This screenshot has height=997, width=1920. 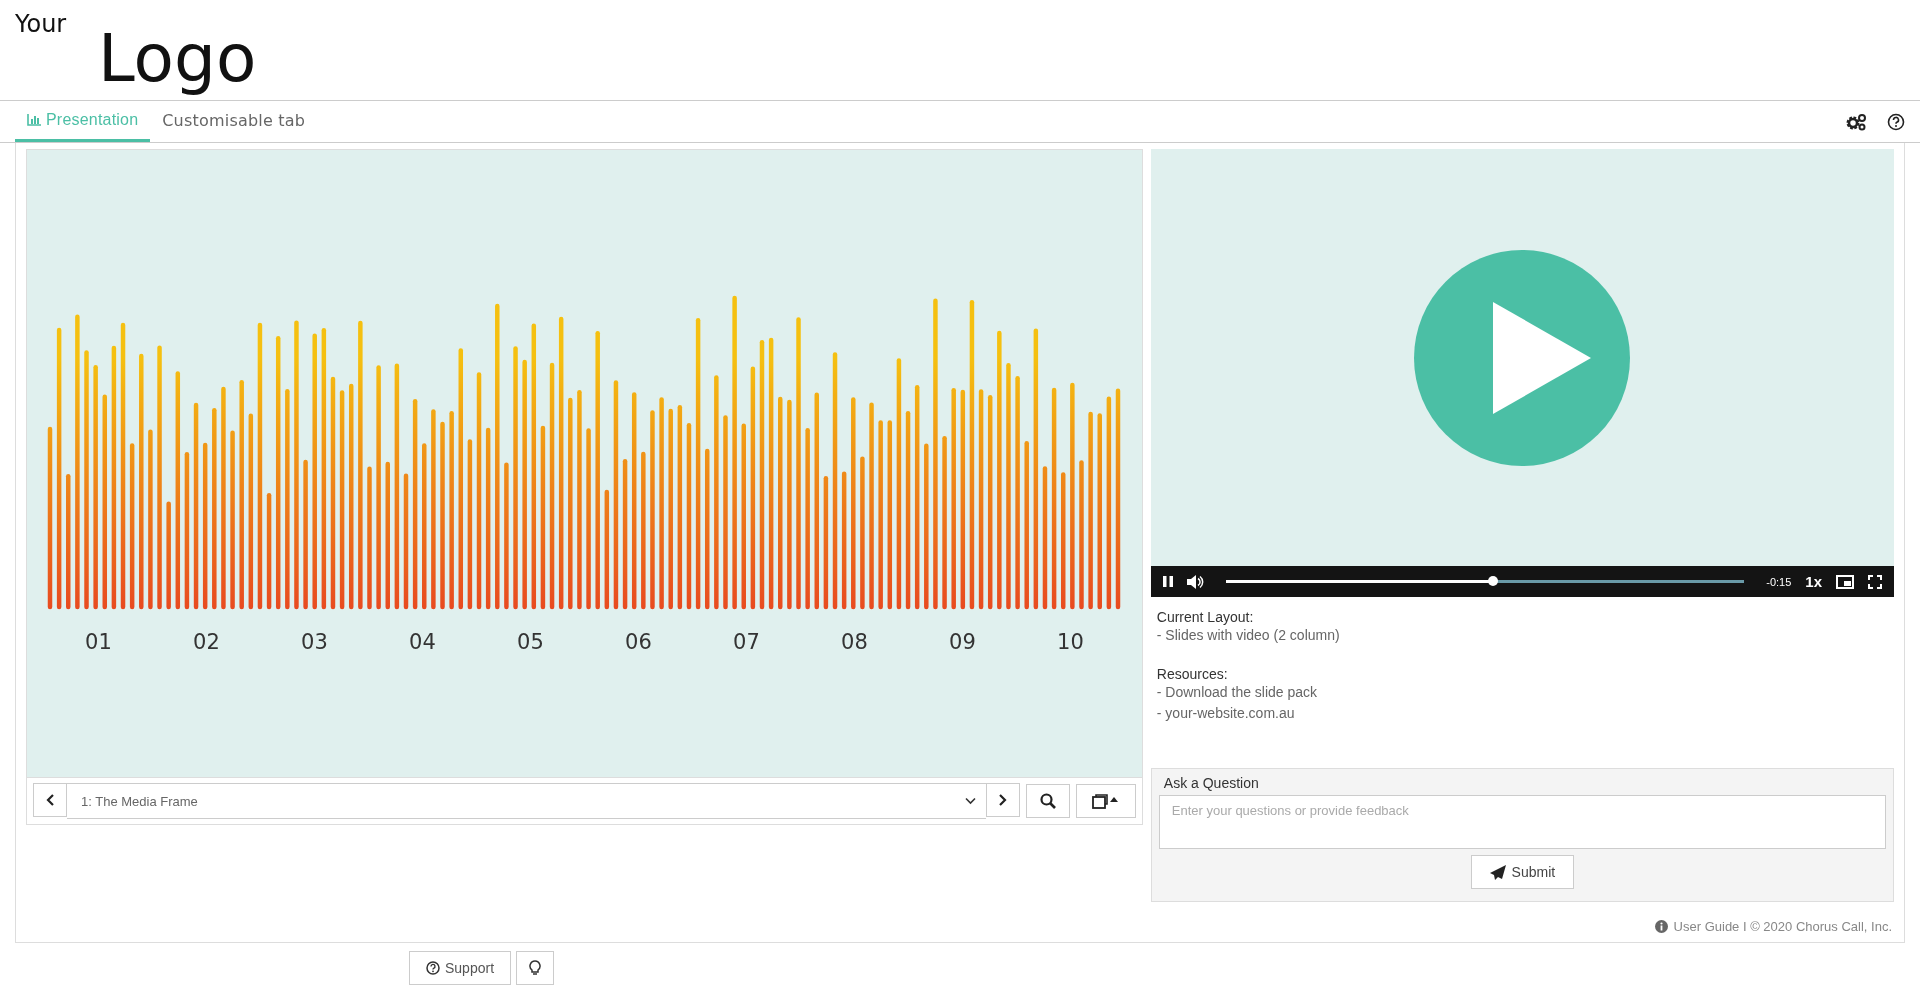 I want to click on logo-text: Your, so click(x=41, y=24).